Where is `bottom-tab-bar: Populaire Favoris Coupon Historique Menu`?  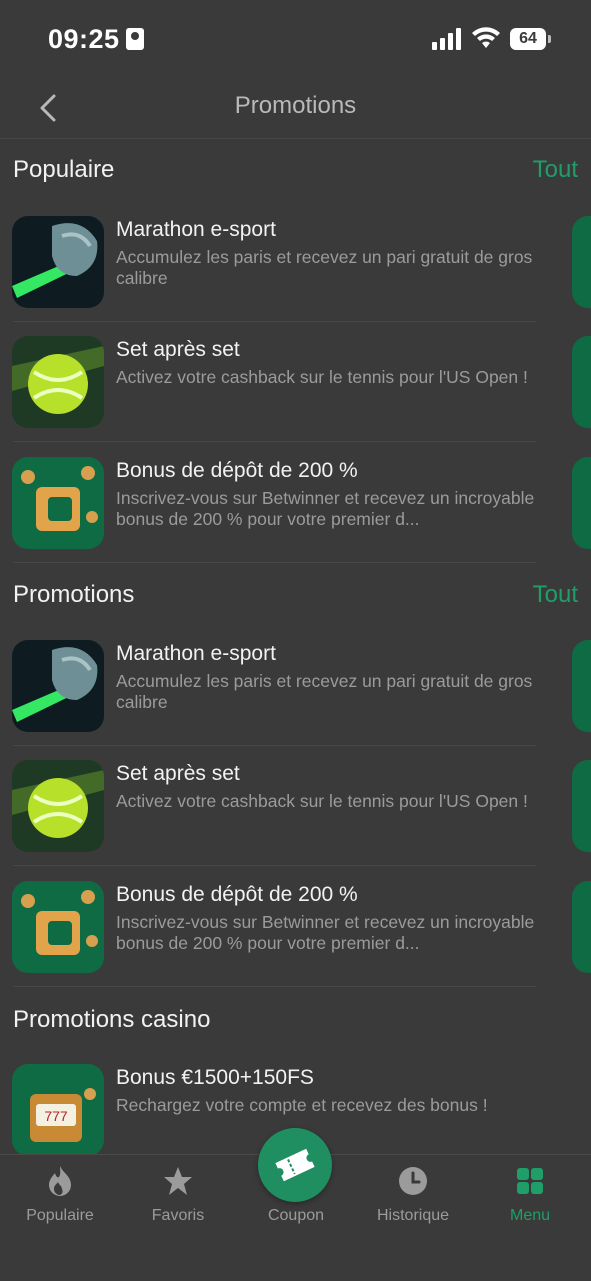 bottom-tab-bar: Populaire Favoris Coupon Historique Menu is located at coordinates (295, 1204).